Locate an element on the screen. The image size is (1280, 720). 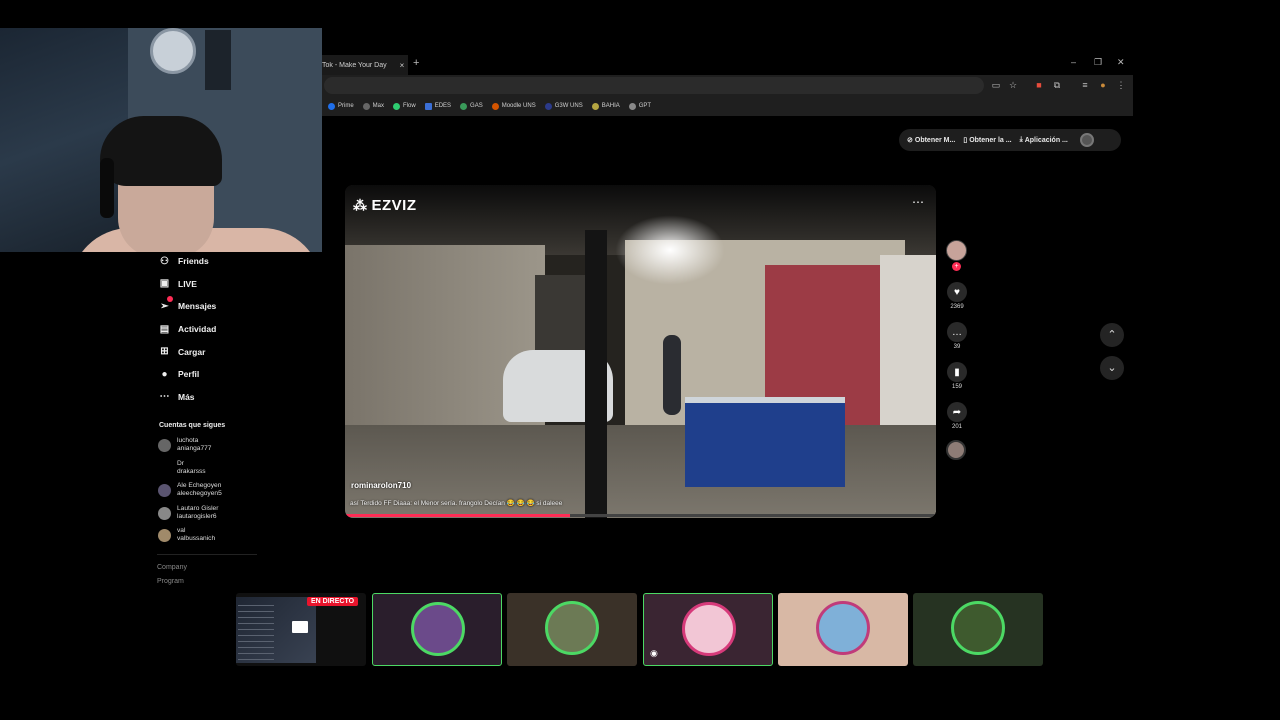
previous-video-button: ⌃ is located at coordinates (1112, 335).